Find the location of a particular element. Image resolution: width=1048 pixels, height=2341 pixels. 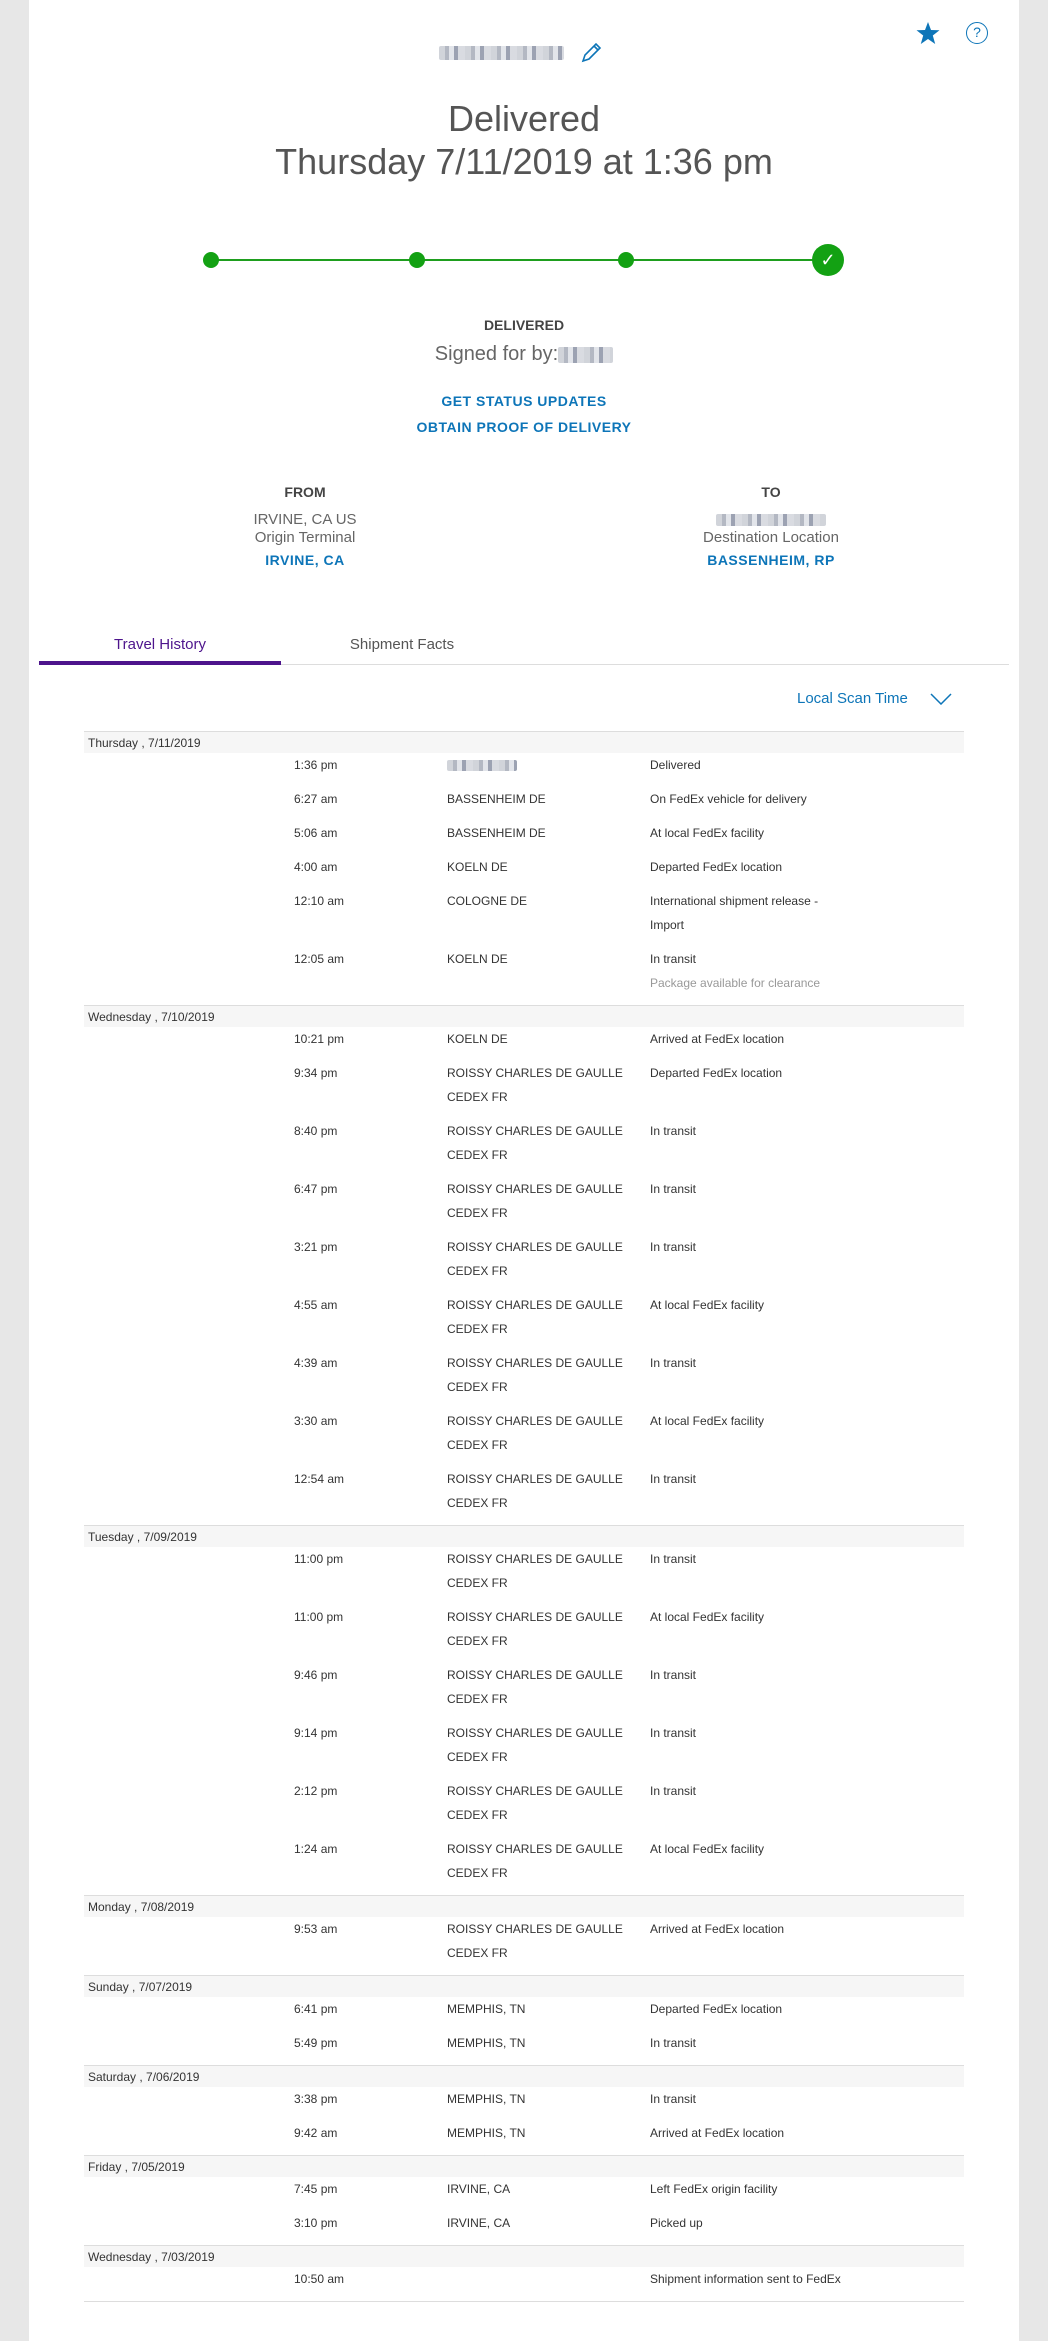

help-icon: ? is located at coordinates (977, 33).